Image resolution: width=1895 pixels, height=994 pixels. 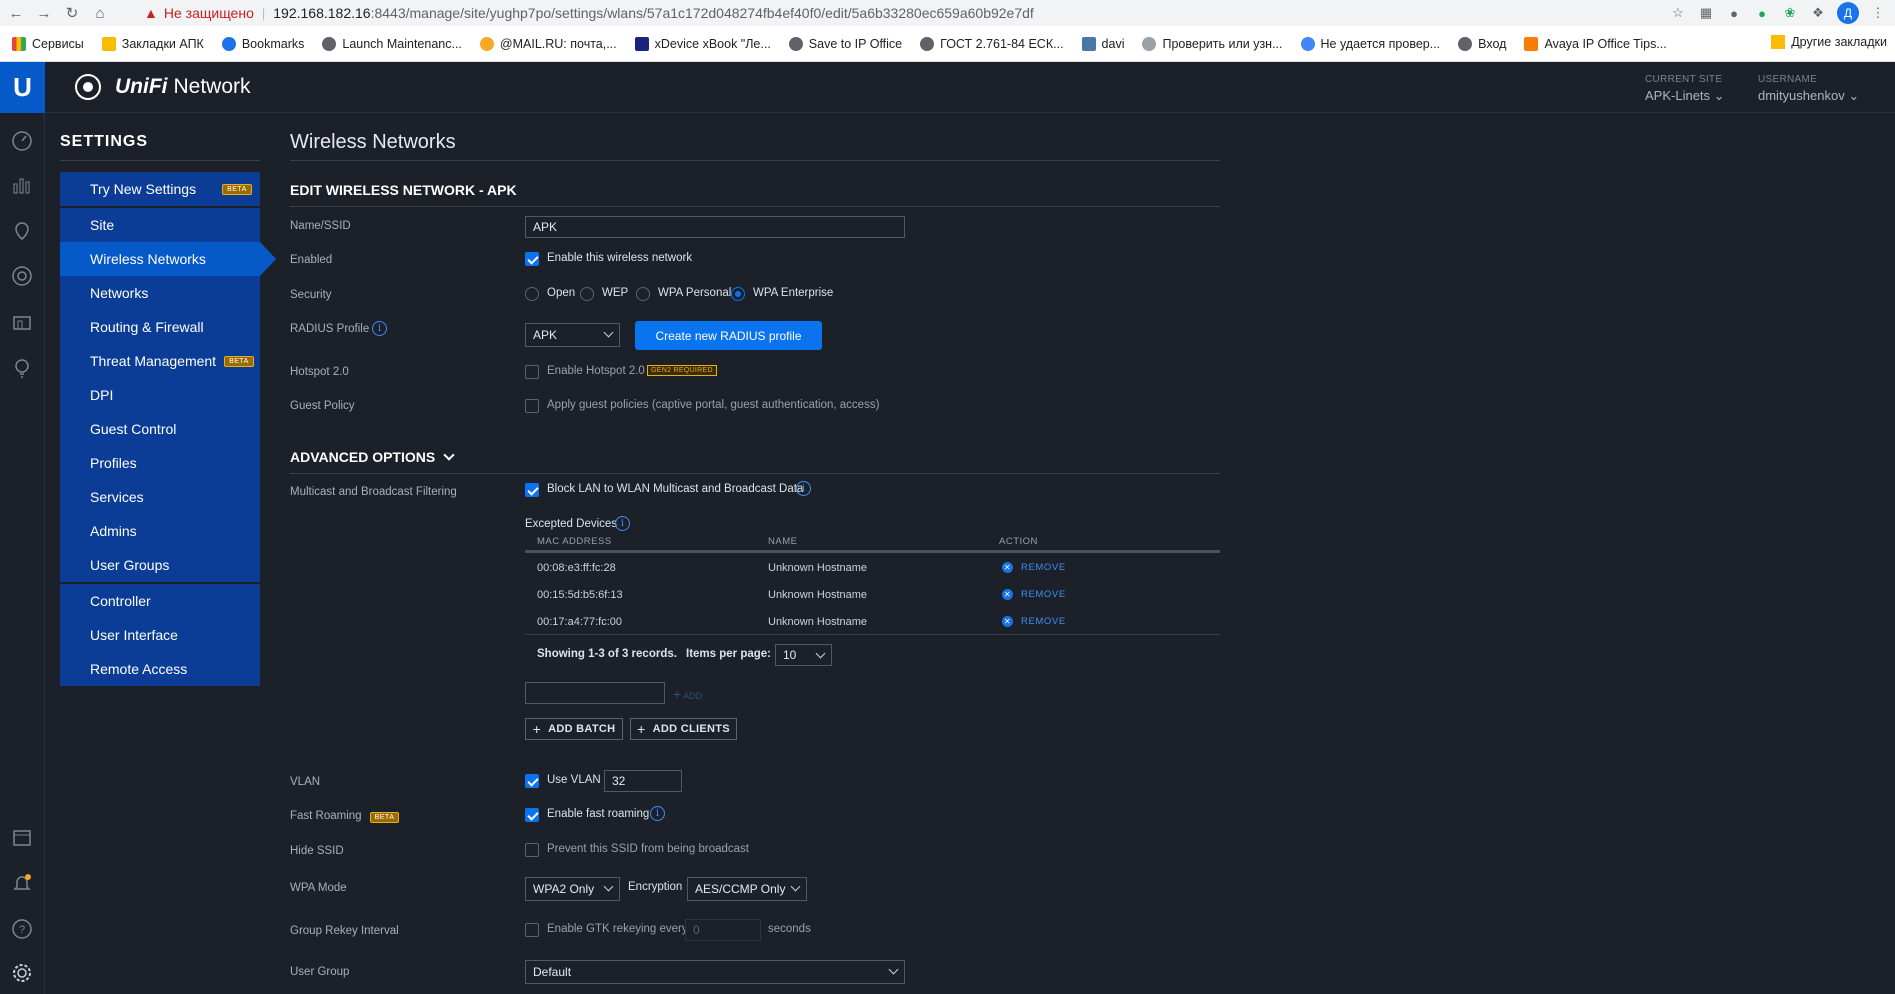 What do you see at coordinates (643, 294) in the screenshot?
I see `security-wpa-personal-radio` at bounding box center [643, 294].